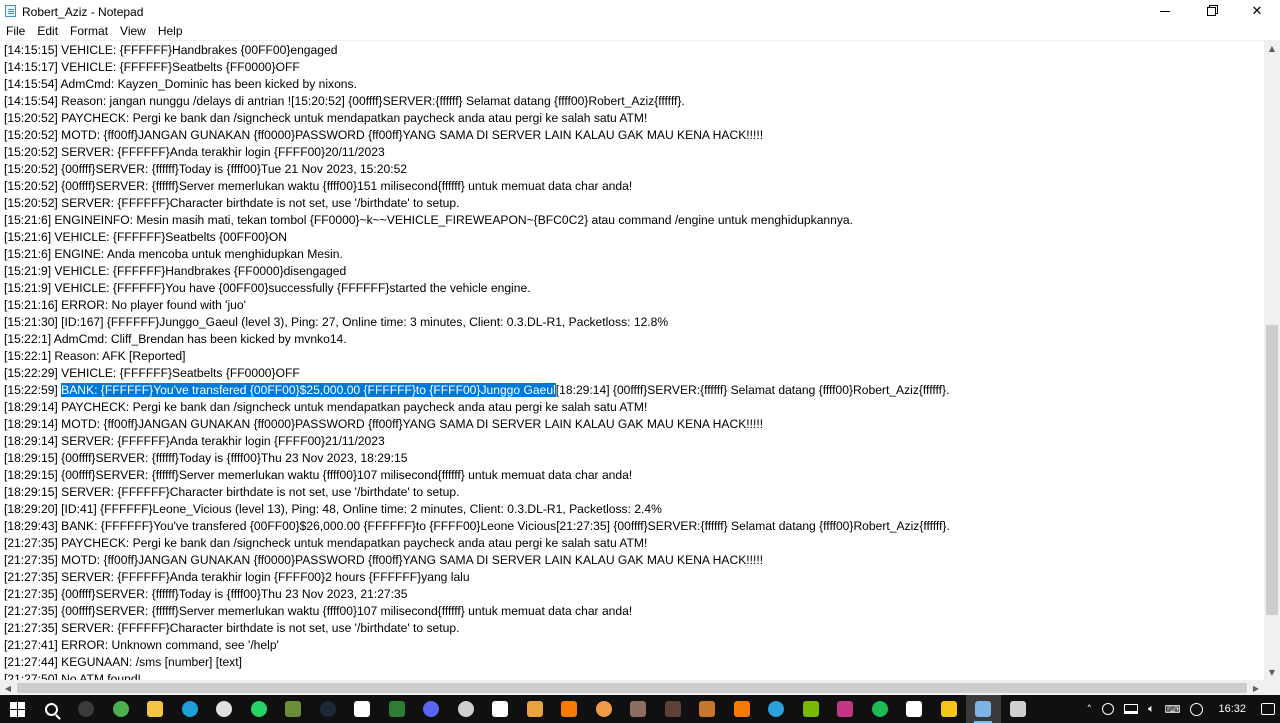 This screenshot has height=723, width=1280. Describe the element at coordinates (89, 31) in the screenshot. I see `menu-format: Format` at that location.